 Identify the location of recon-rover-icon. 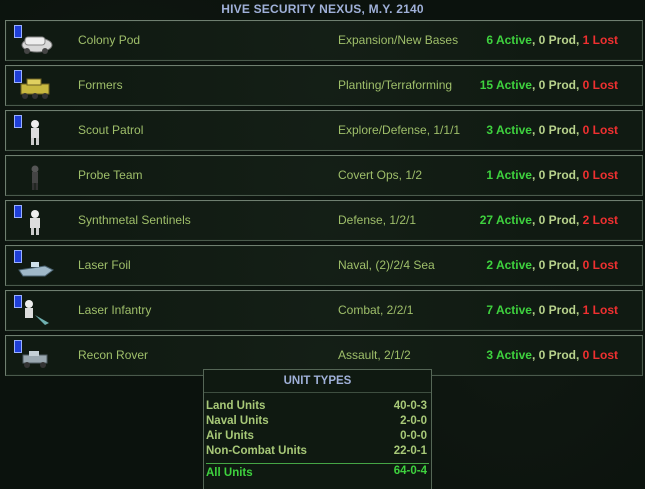
(35, 359).